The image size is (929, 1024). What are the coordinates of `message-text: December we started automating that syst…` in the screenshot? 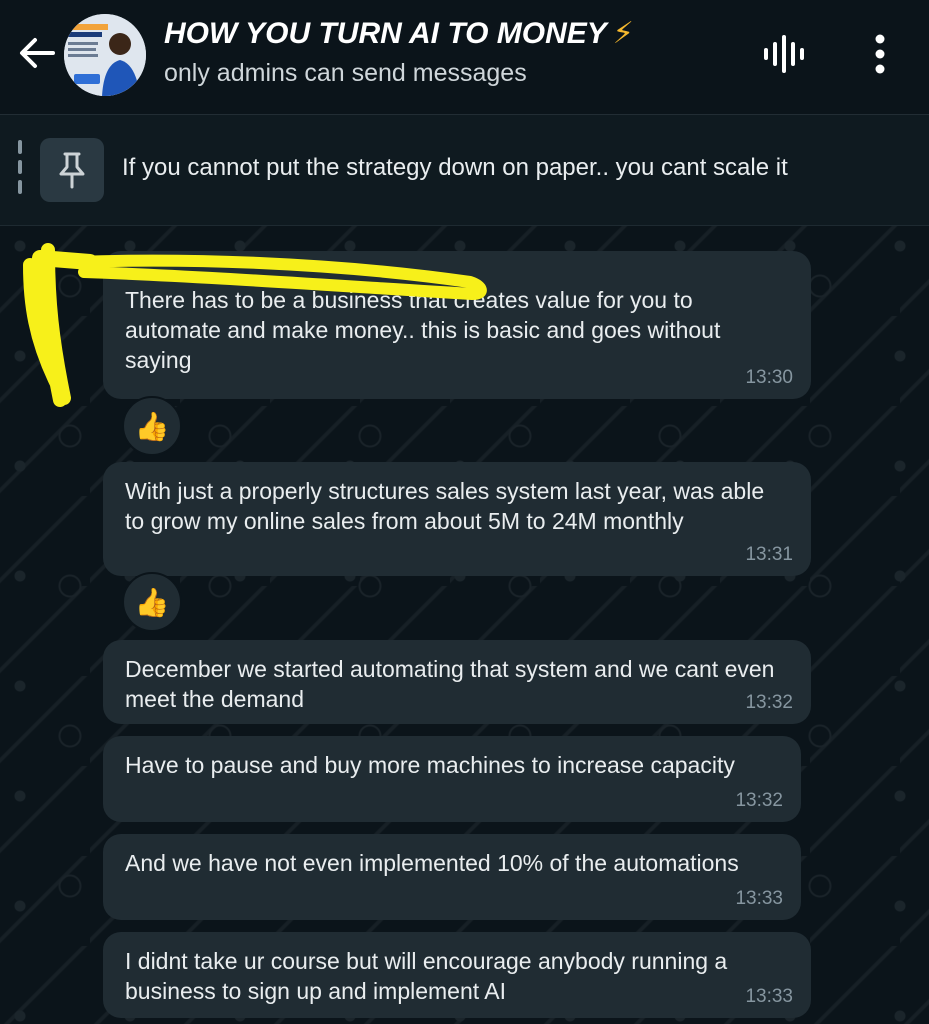 It's located at (450, 684).